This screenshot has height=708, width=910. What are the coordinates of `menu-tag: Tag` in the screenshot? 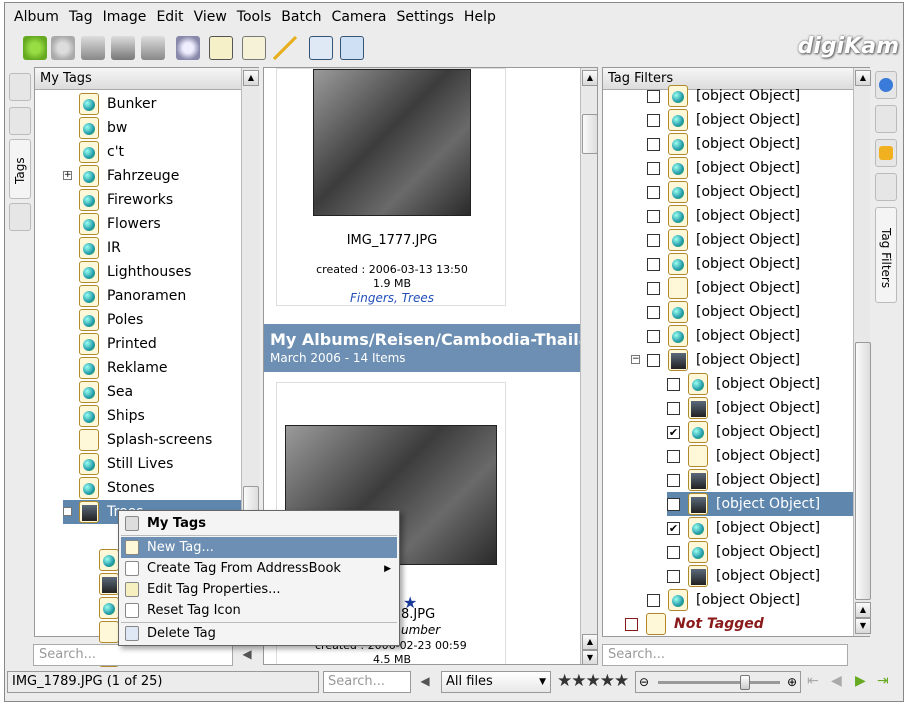 It's located at (81, 17).